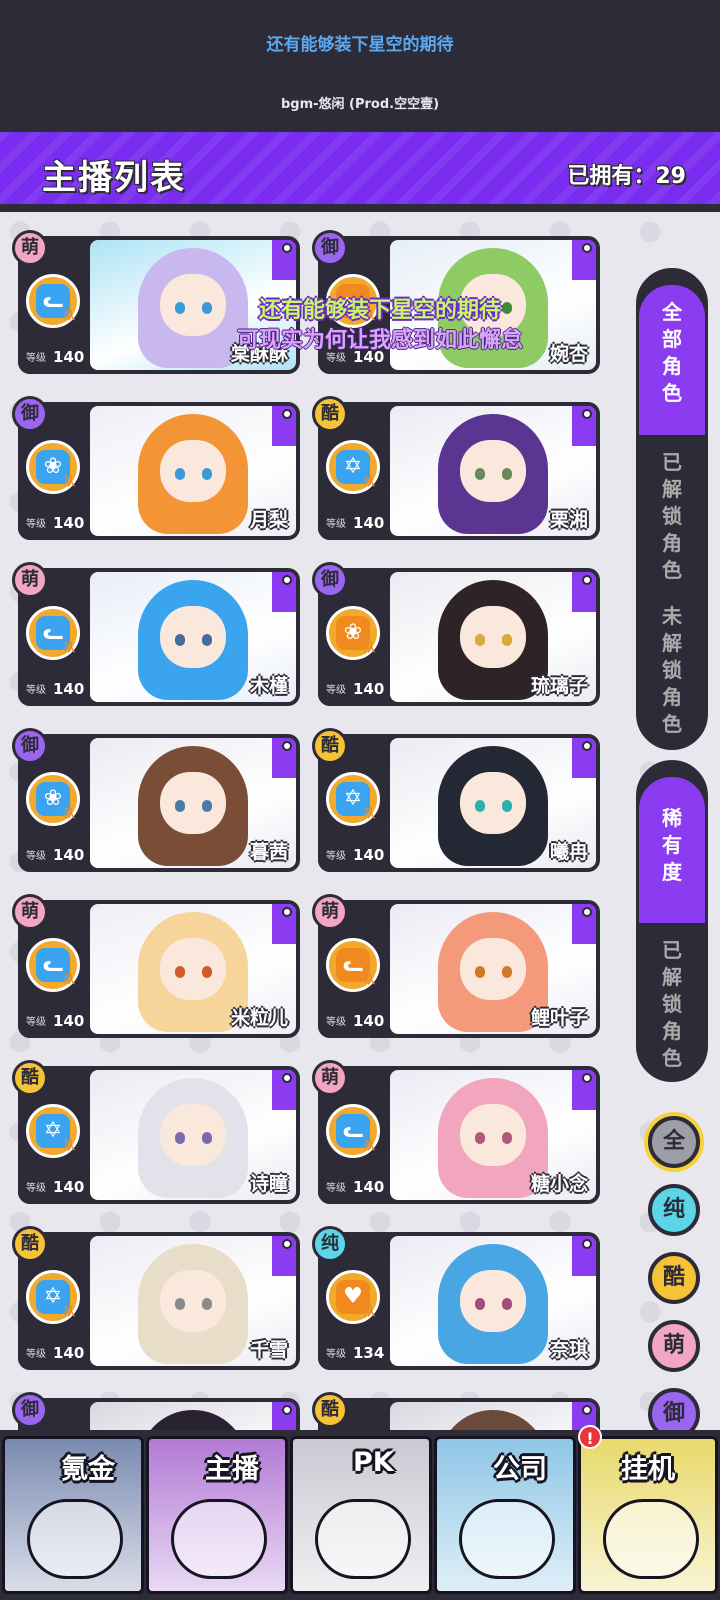  What do you see at coordinates (268, 1350) in the screenshot?
I see `streamer-name: 千雪` at bounding box center [268, 1350].